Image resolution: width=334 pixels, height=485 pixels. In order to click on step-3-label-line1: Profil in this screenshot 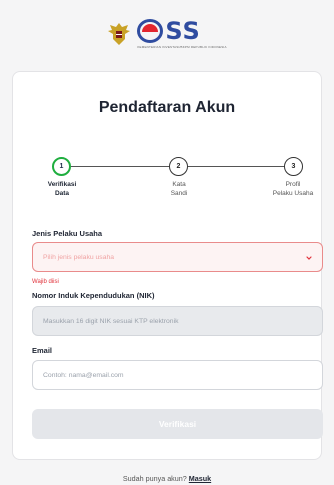, I will do `click(293, 184)`.